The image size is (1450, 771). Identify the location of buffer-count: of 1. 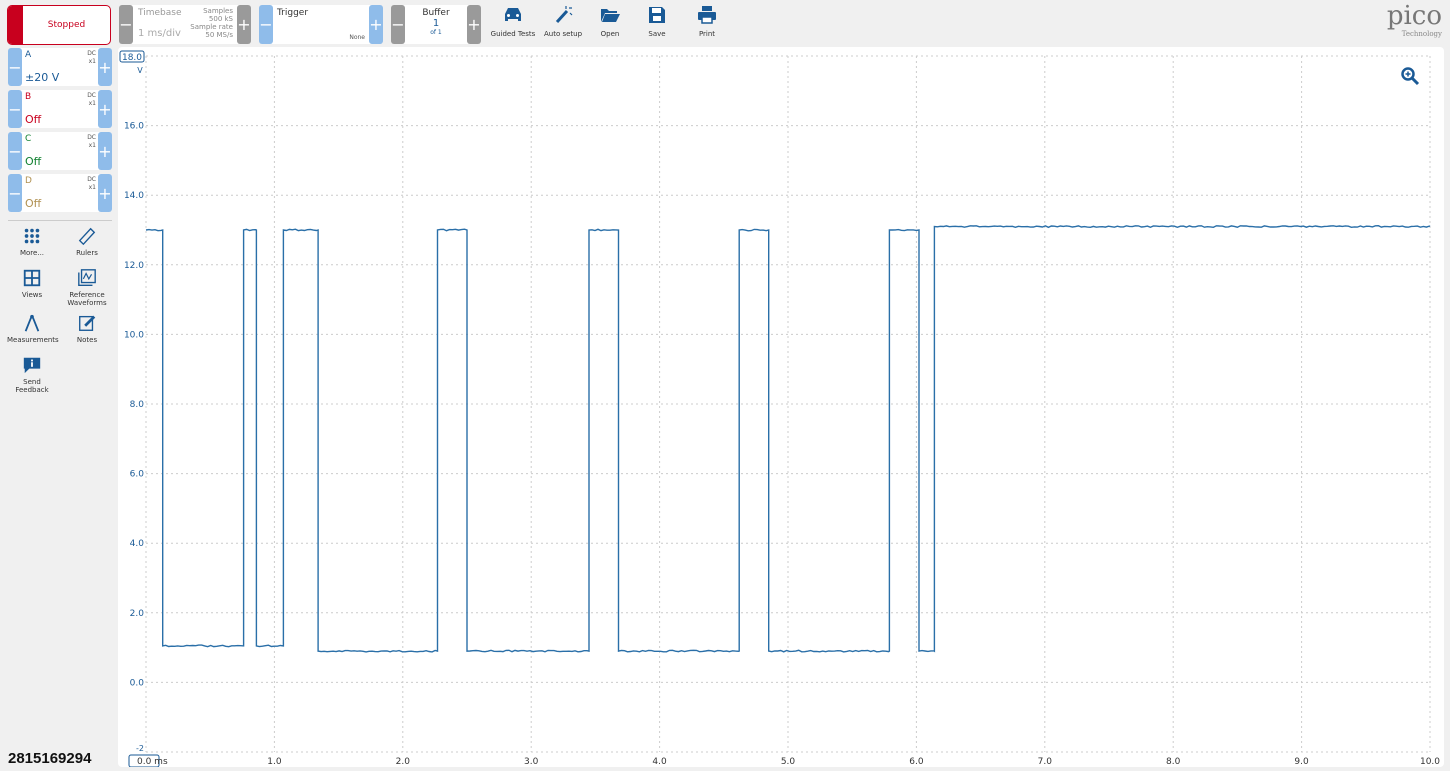
(436, 32).